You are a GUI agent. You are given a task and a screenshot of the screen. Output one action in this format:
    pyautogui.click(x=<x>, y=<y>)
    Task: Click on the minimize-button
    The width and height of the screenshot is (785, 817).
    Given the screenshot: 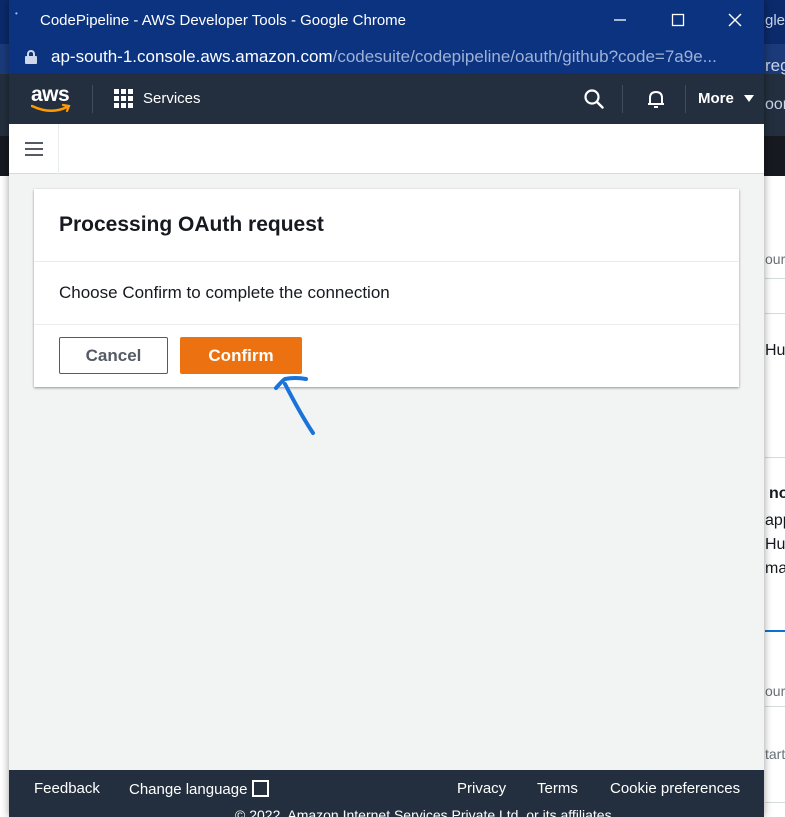 What is the action you would take?
    pyautogui.click(x=620, y=20)
    